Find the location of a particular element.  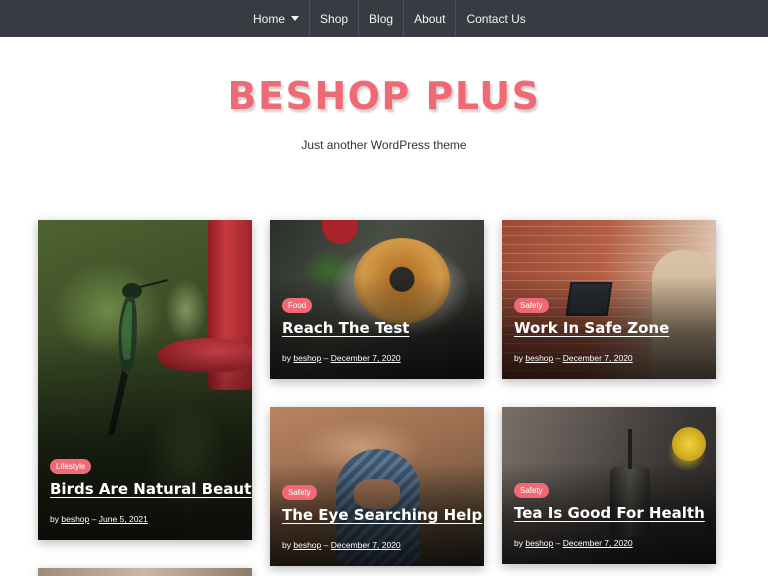

chevron-down-icon is located at coordinates (295, 18).